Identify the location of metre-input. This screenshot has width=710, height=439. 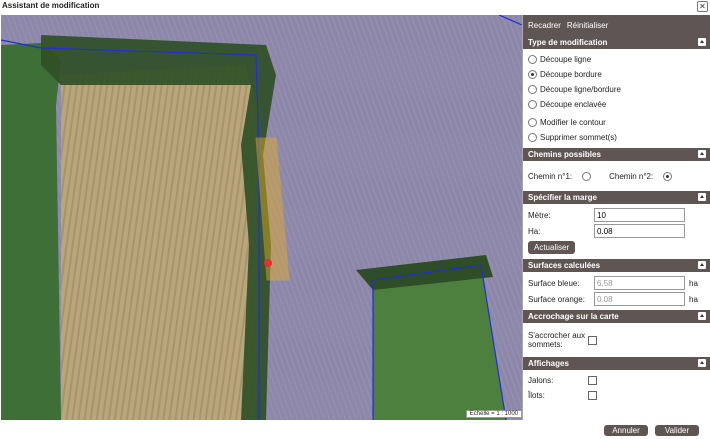
(639, 215).